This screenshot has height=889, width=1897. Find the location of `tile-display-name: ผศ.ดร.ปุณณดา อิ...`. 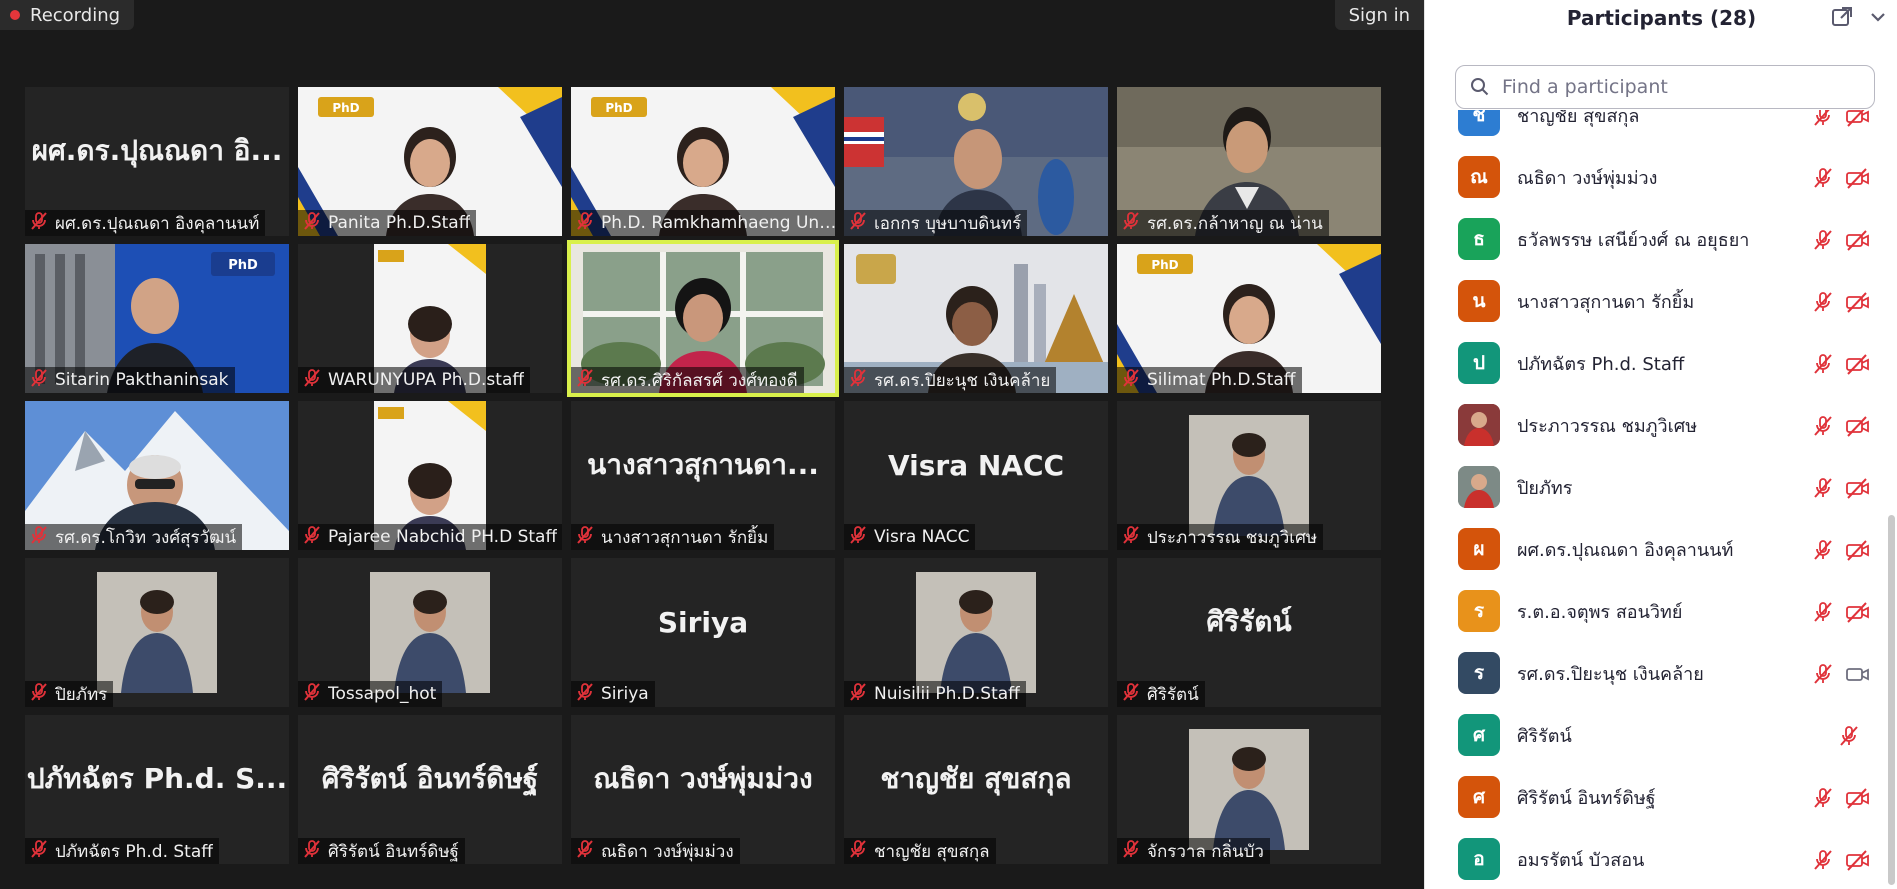

tile-display-name: ผศ.ดร.ปุณณดา อิ... is located at coordinates (157, 150).